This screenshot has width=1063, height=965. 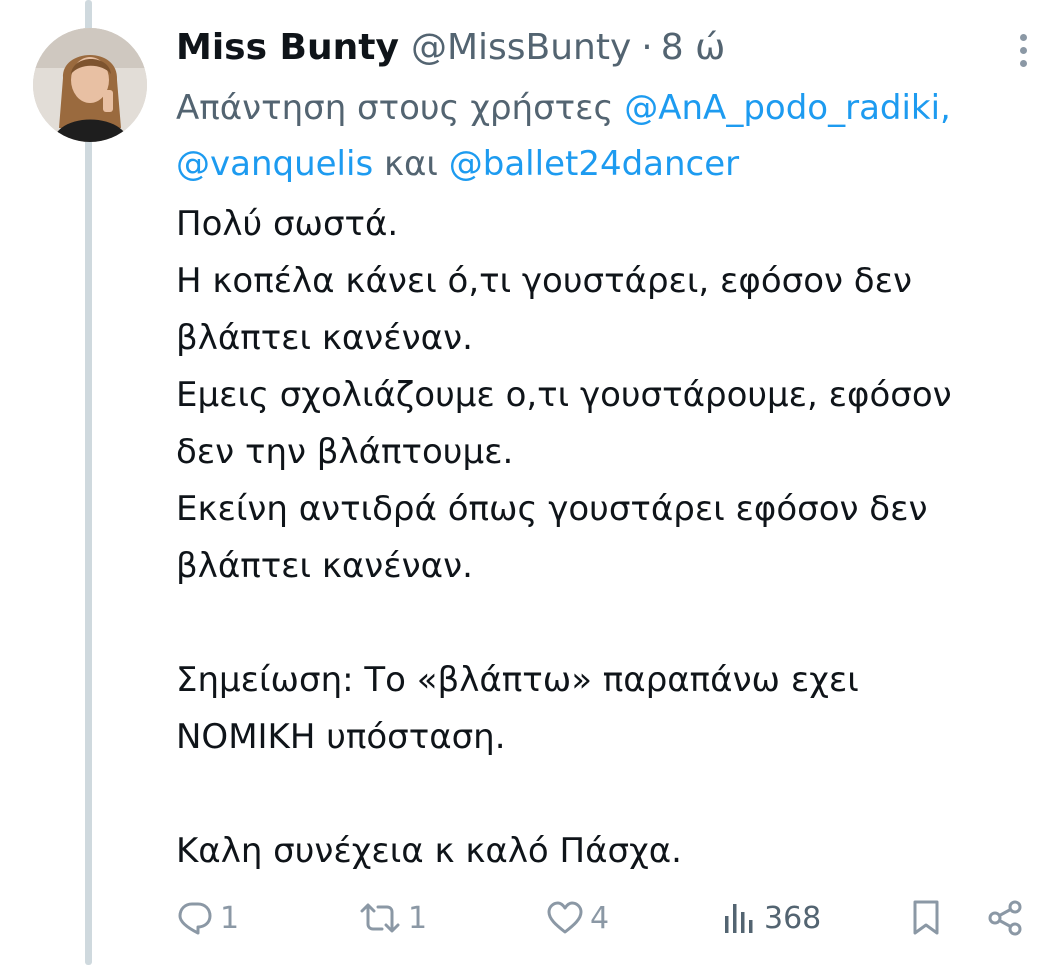 I want to click on views-icon, so click(x=739, y=918).